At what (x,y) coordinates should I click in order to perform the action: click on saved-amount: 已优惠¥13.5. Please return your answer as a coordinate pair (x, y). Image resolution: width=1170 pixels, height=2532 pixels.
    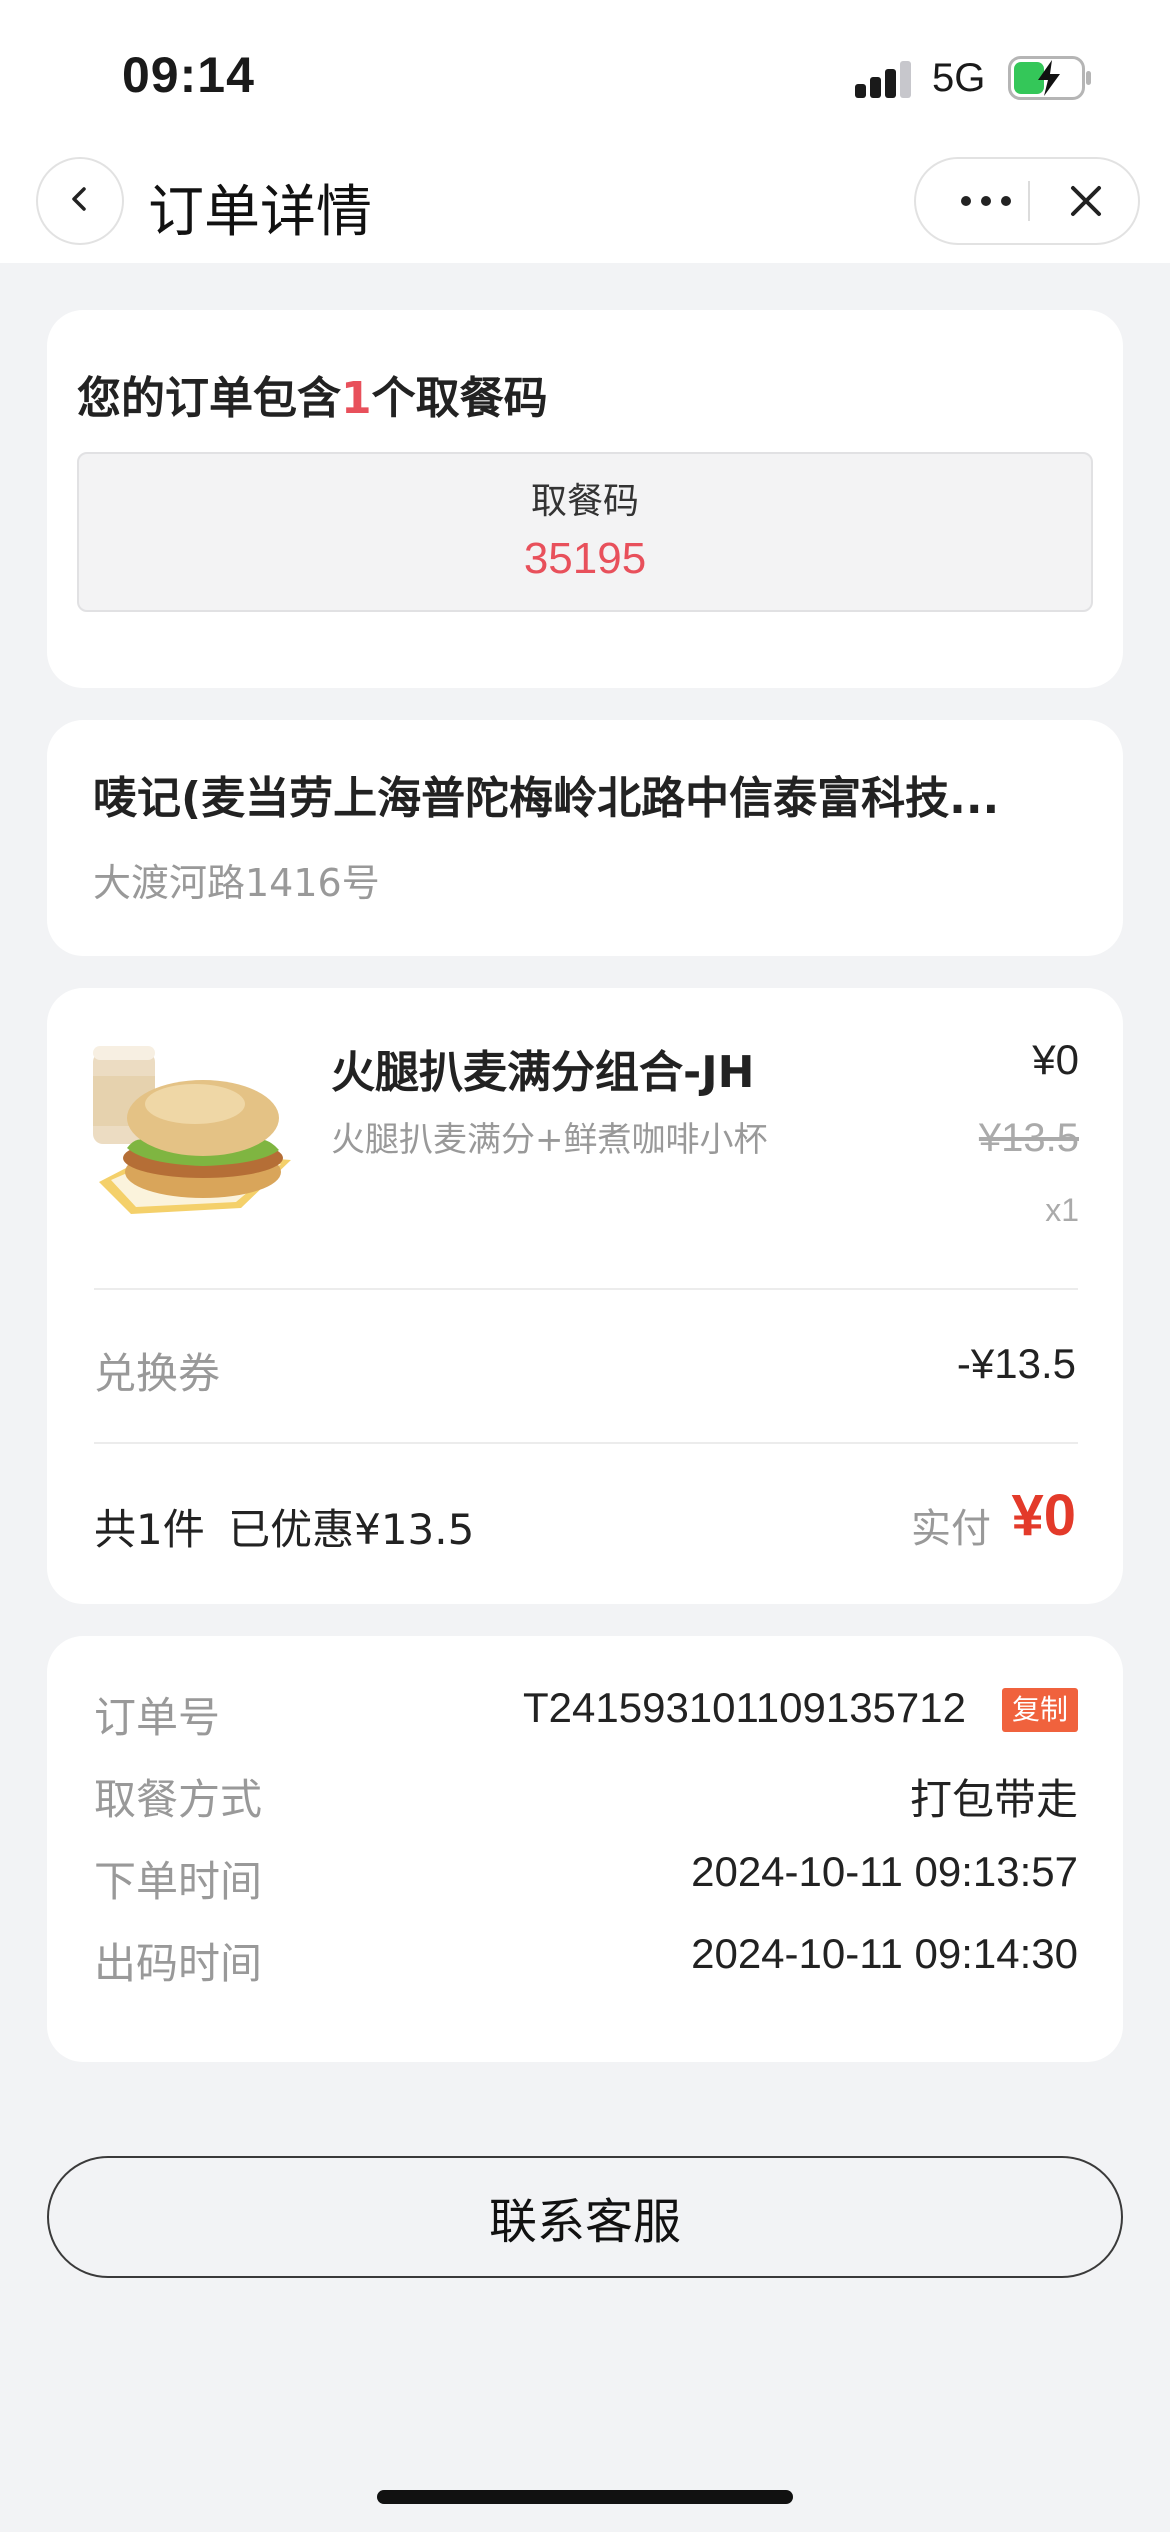
    Looking at the image, I should click on (351, 1529).